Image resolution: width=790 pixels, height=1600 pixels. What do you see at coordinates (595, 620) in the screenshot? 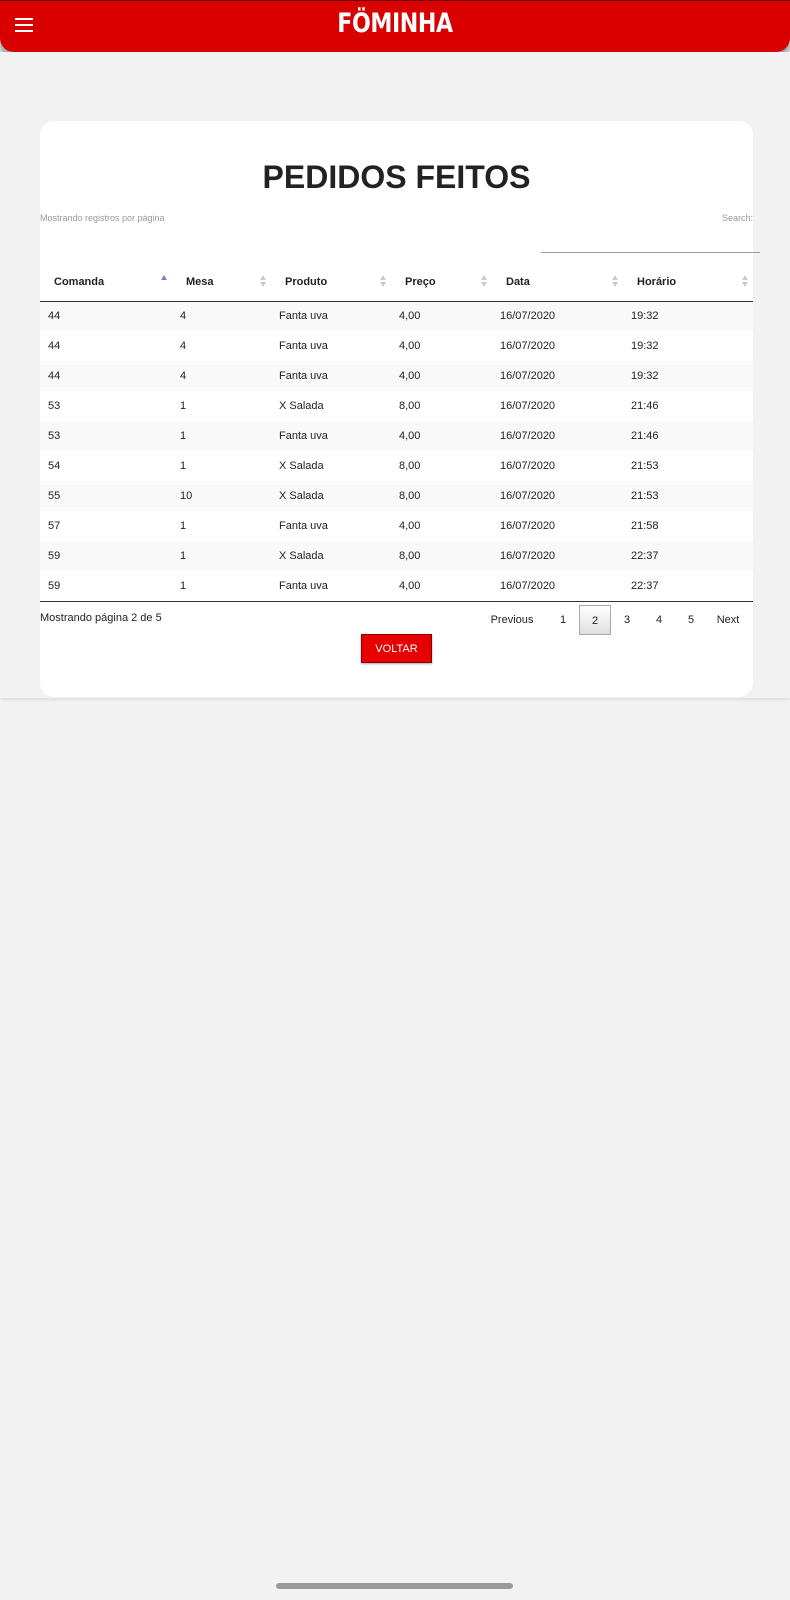
I see `pagination-page-2-current: 2` at bounding box center [595, 620].